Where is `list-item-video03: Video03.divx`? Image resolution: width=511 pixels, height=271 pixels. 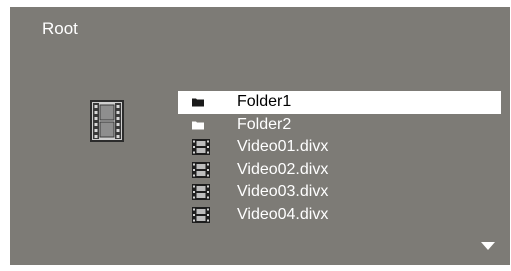 list-item-video03: Video03.divx is located at coordinates (339, 192).